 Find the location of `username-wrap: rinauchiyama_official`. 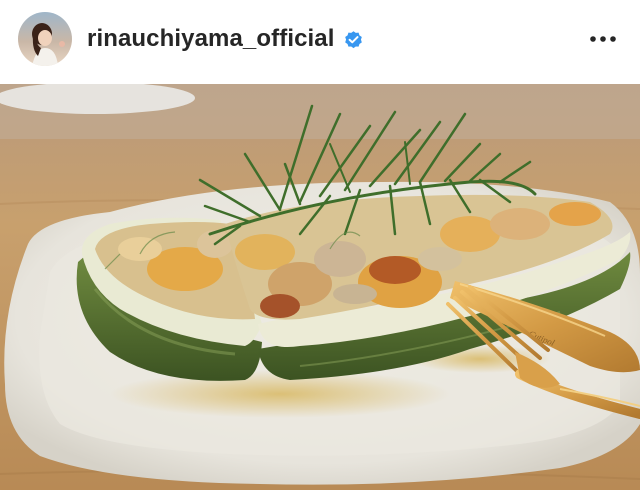

username-wrap: rinauchiyama_official is located at coordinates (225, 39).